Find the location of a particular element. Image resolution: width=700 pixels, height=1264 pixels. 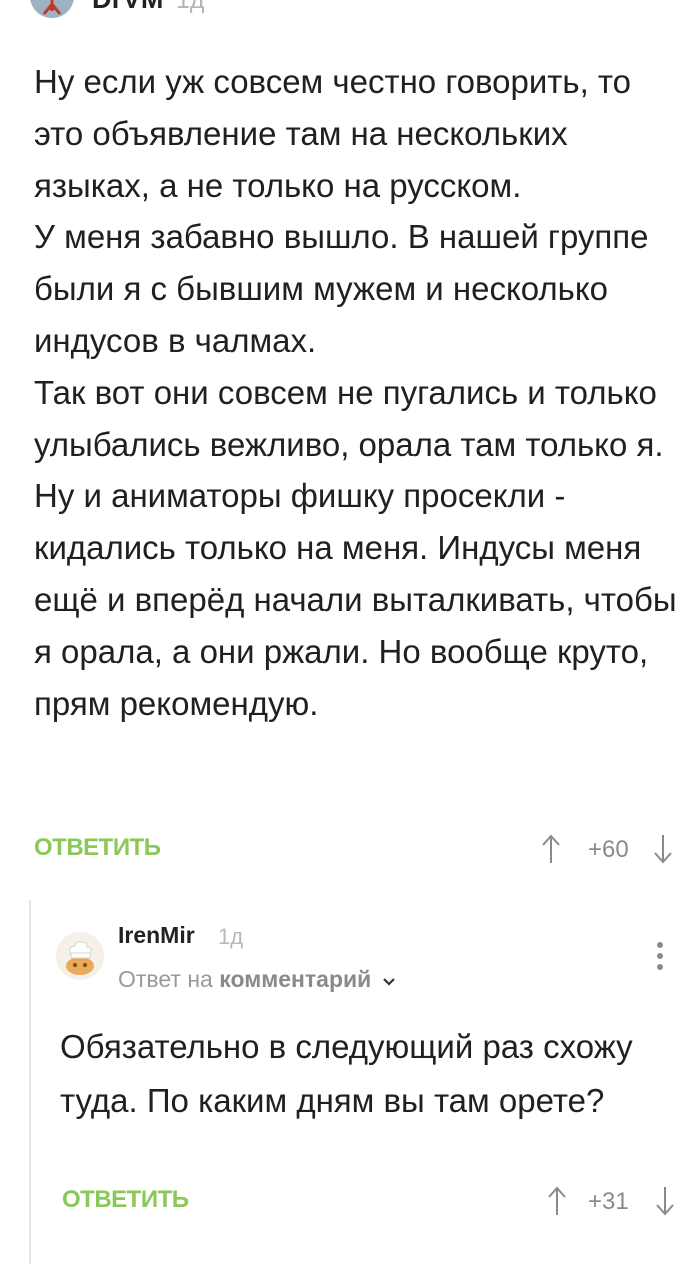

chef-hat-avatar is located at coordinates (80, 956).